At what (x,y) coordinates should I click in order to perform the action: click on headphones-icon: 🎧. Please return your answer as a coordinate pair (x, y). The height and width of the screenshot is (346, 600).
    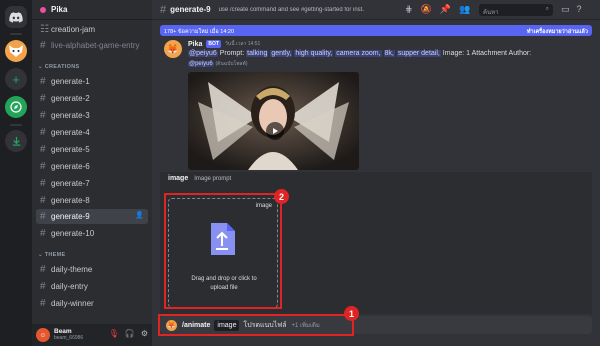
    Looking at the image, I should click on (130, 333).